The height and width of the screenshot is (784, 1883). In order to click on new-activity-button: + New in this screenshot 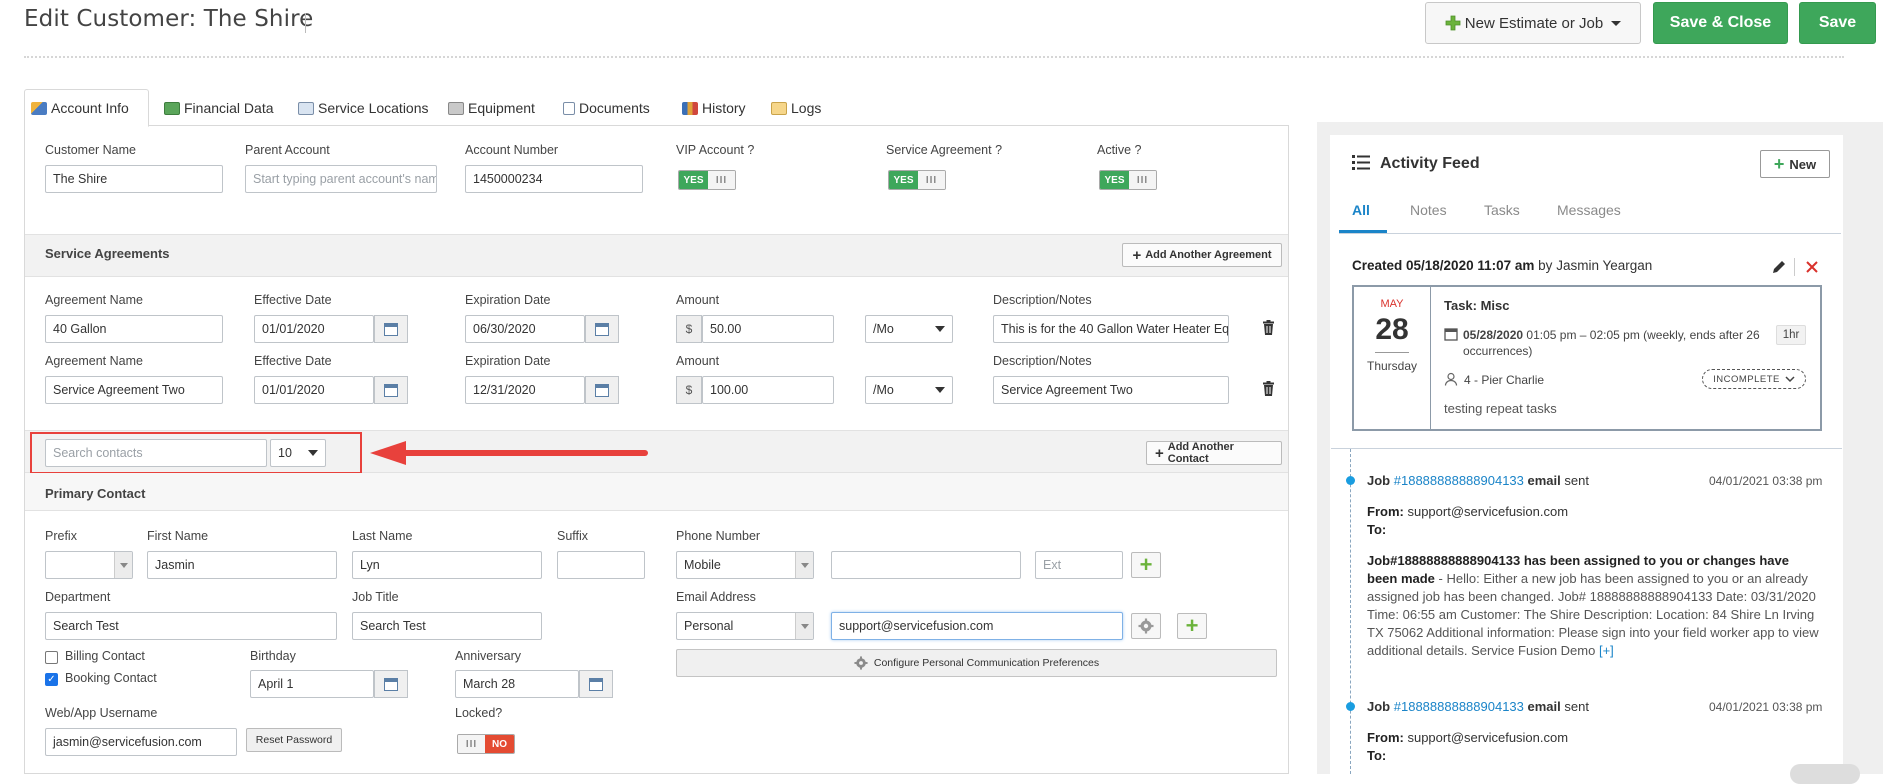, I will do `click(1795, 164)`.